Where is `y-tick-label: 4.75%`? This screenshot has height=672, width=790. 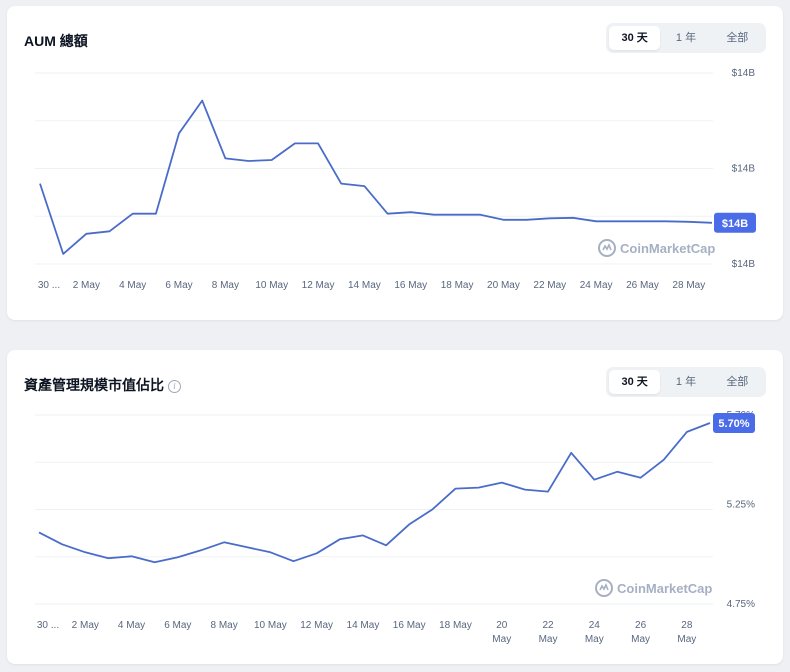 y-tick-label: 4.75% is located at coordinates (741, 604).